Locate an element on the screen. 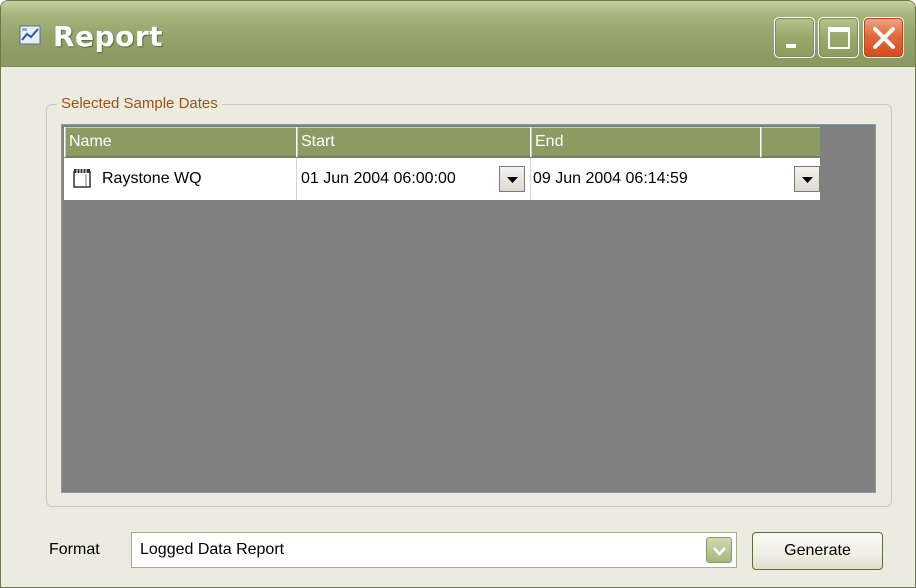  app-icon is located at coordinates (30, 35).